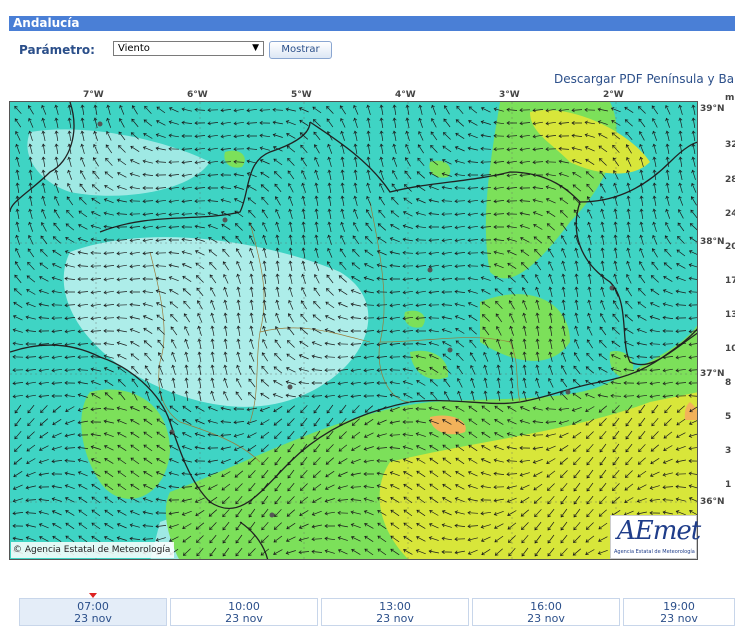 The width and height of the screenshot is (735, 634). What do you see at coordinates (93, 550) in the screenshot?
I see `copyright-notice: © Agencia Estatal de Meteorología` at bounding box center [93, 550].